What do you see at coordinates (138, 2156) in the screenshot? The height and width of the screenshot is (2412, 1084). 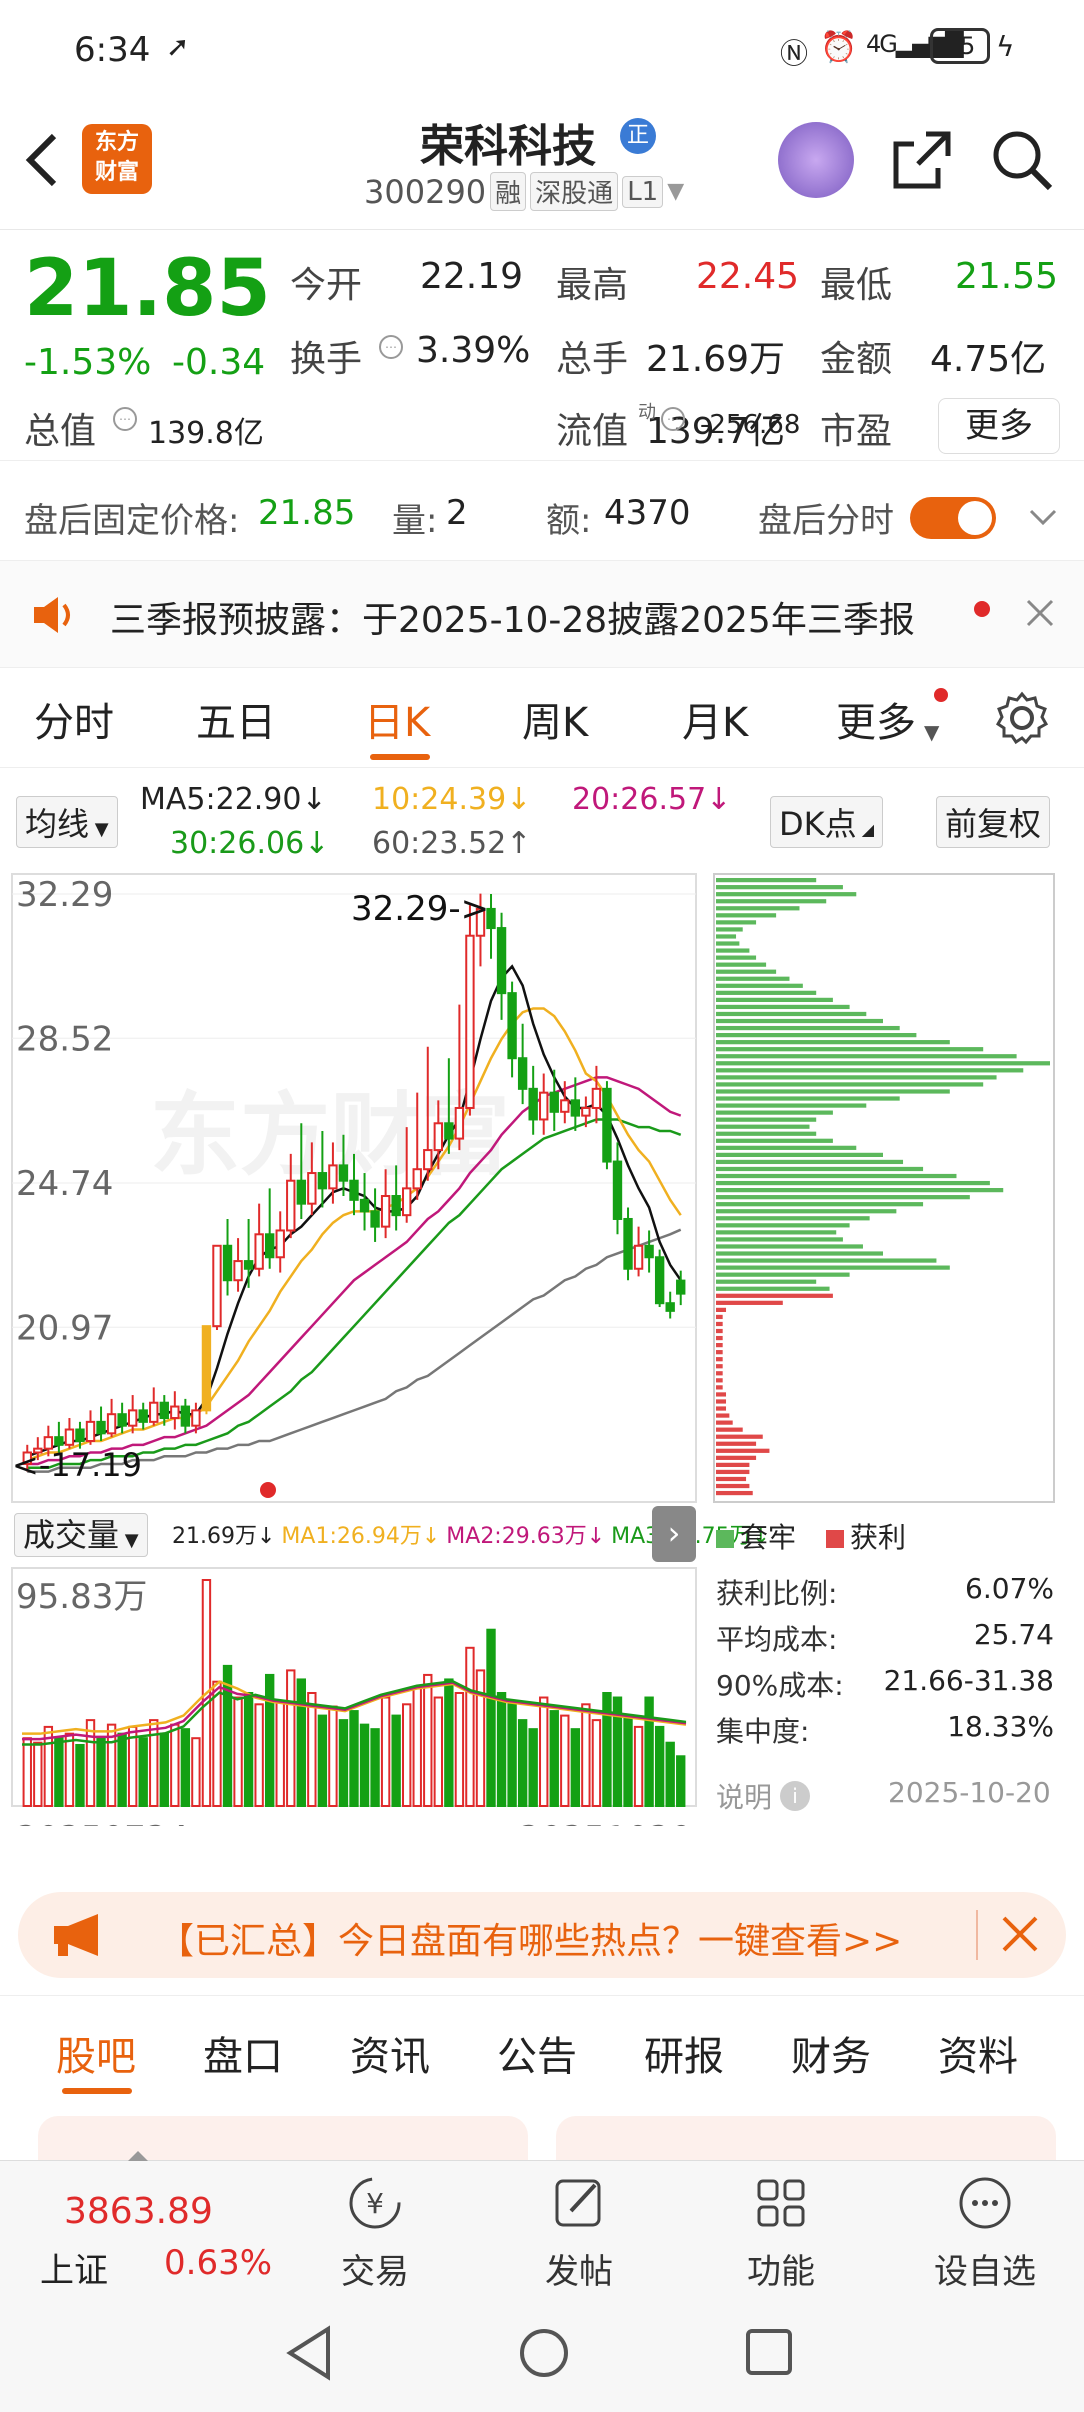 I see `expand-up-icon` at bounding box center [138, 2156].